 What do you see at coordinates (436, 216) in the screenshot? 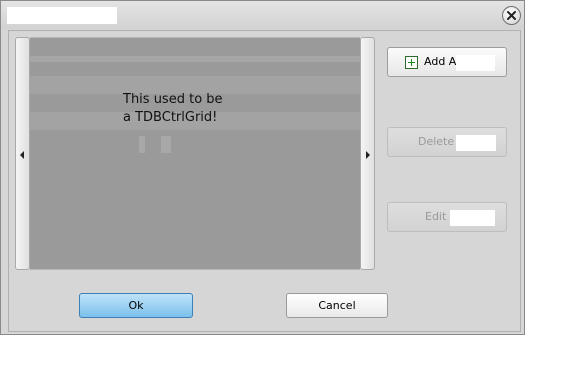
I see `edit-button-label: Edit` at bounding box center [436, 216].